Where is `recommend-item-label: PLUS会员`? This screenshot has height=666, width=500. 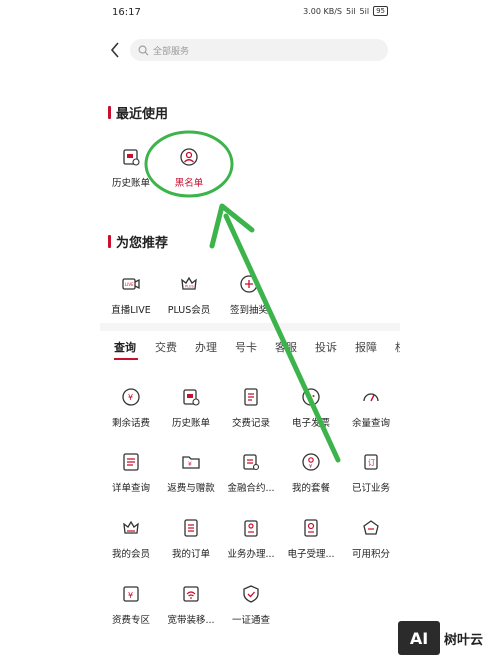 recommend-item-label: PLUS会员 is located at coordinates (189, 310).